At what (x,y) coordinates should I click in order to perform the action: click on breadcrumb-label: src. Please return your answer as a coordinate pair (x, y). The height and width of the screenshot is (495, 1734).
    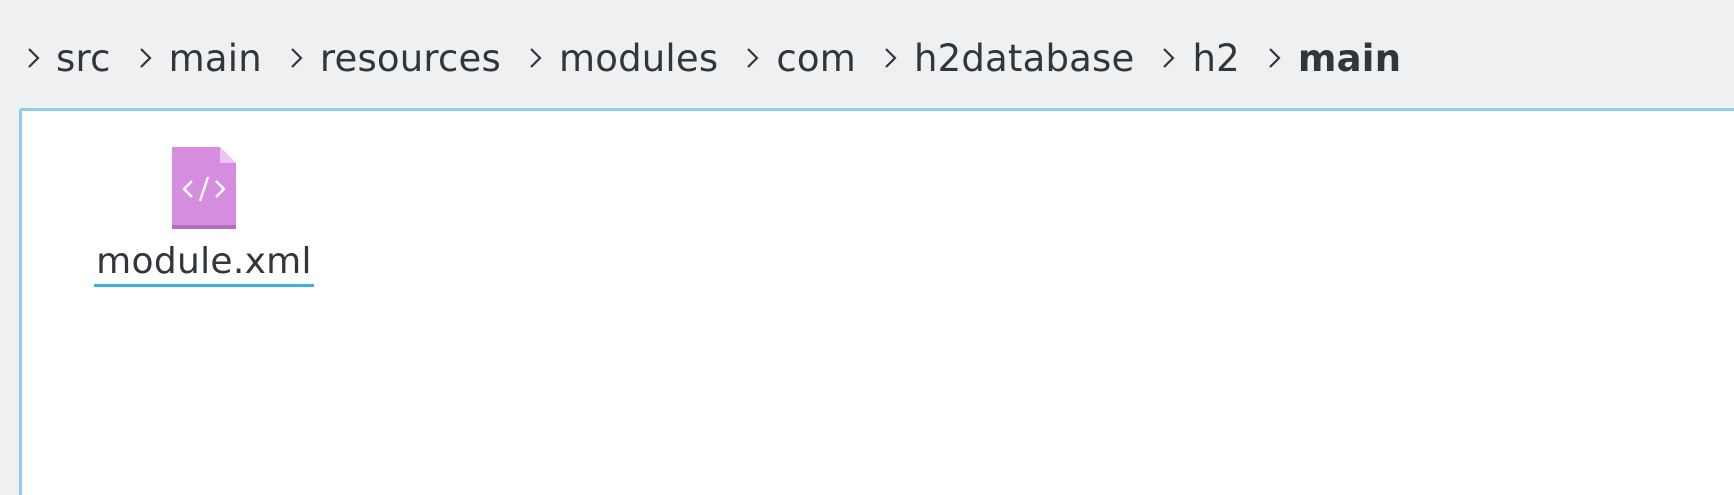
    Looking at the image, I should click on (89, 58).